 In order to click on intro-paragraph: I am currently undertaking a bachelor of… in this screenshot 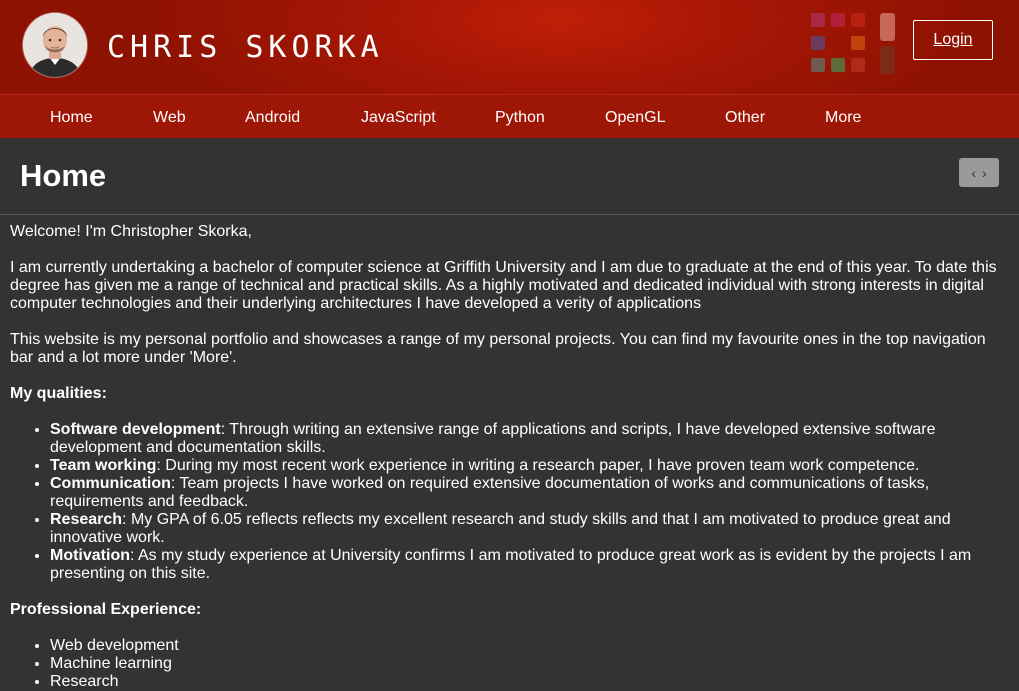, I will do `click(503, 285)`.